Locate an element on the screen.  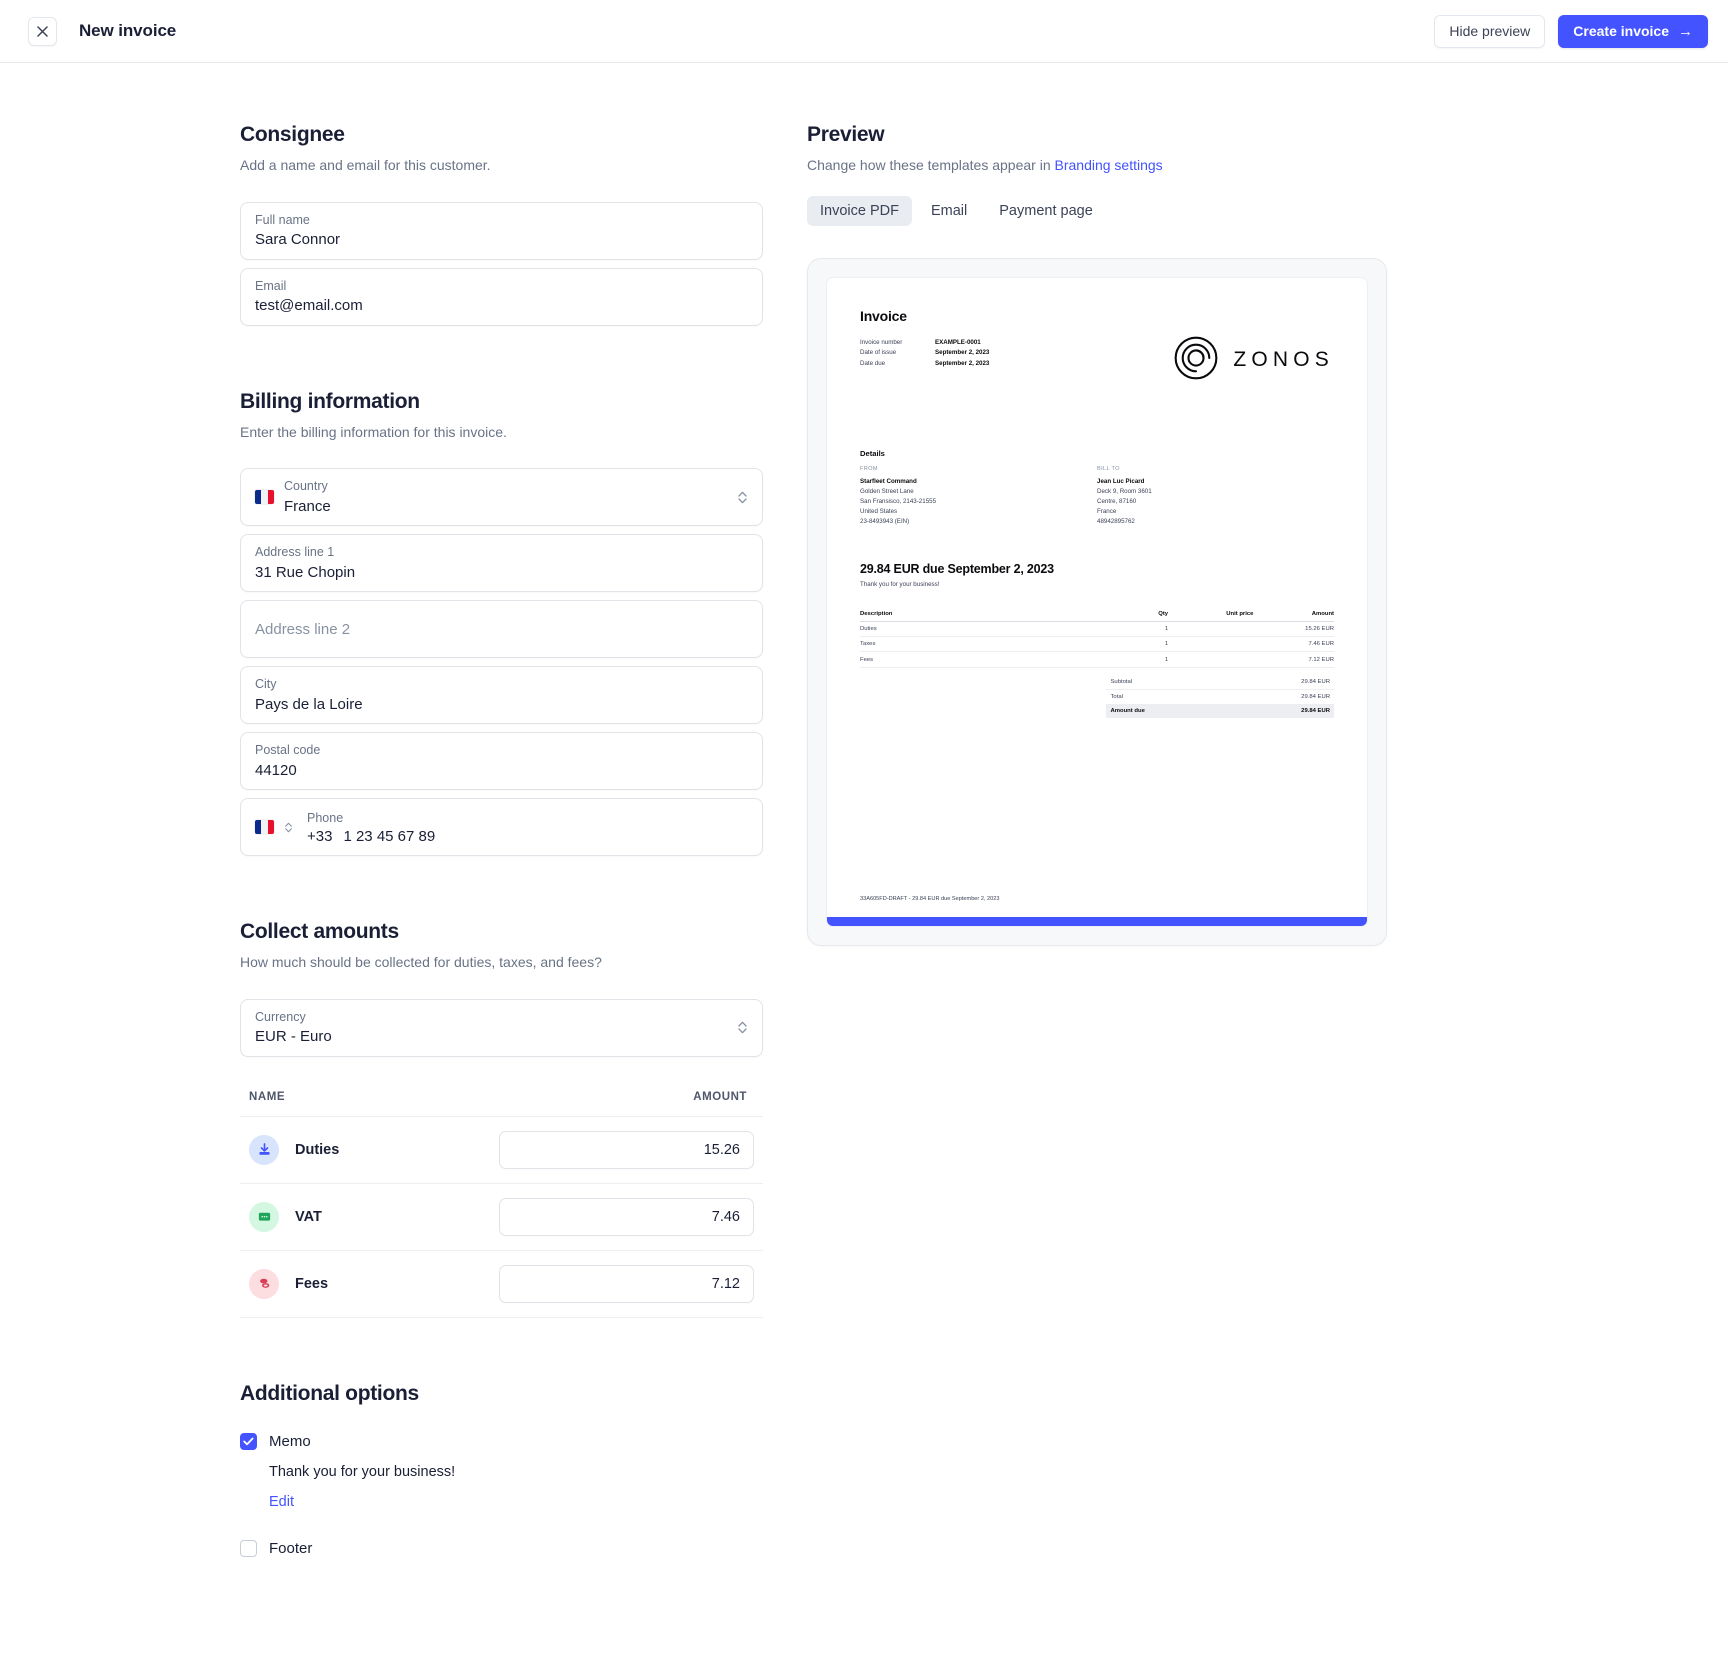
memo-label: Memo is located at coordinates (290, 1441).